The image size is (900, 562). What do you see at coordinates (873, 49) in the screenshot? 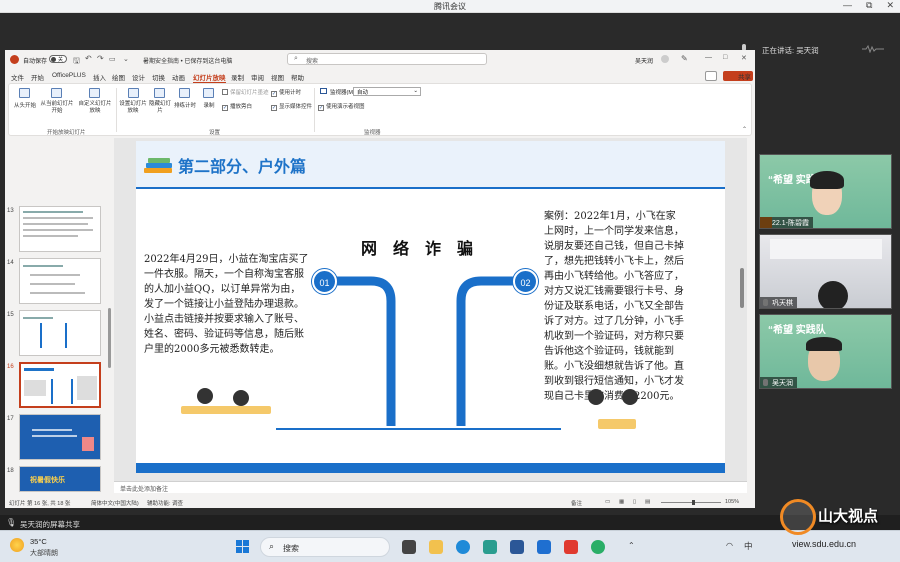
I see `audio-wave-icon` at bounding box center [873, 49].